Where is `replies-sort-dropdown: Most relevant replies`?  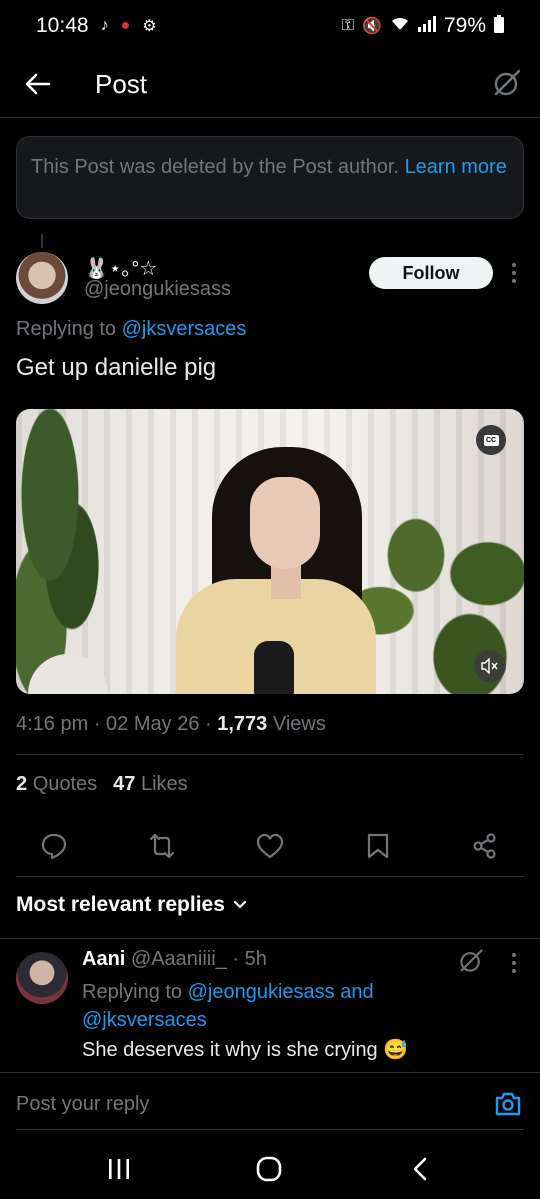 replies-sort-dropdown: Most relevant replies is located at coordinates (131, 905).